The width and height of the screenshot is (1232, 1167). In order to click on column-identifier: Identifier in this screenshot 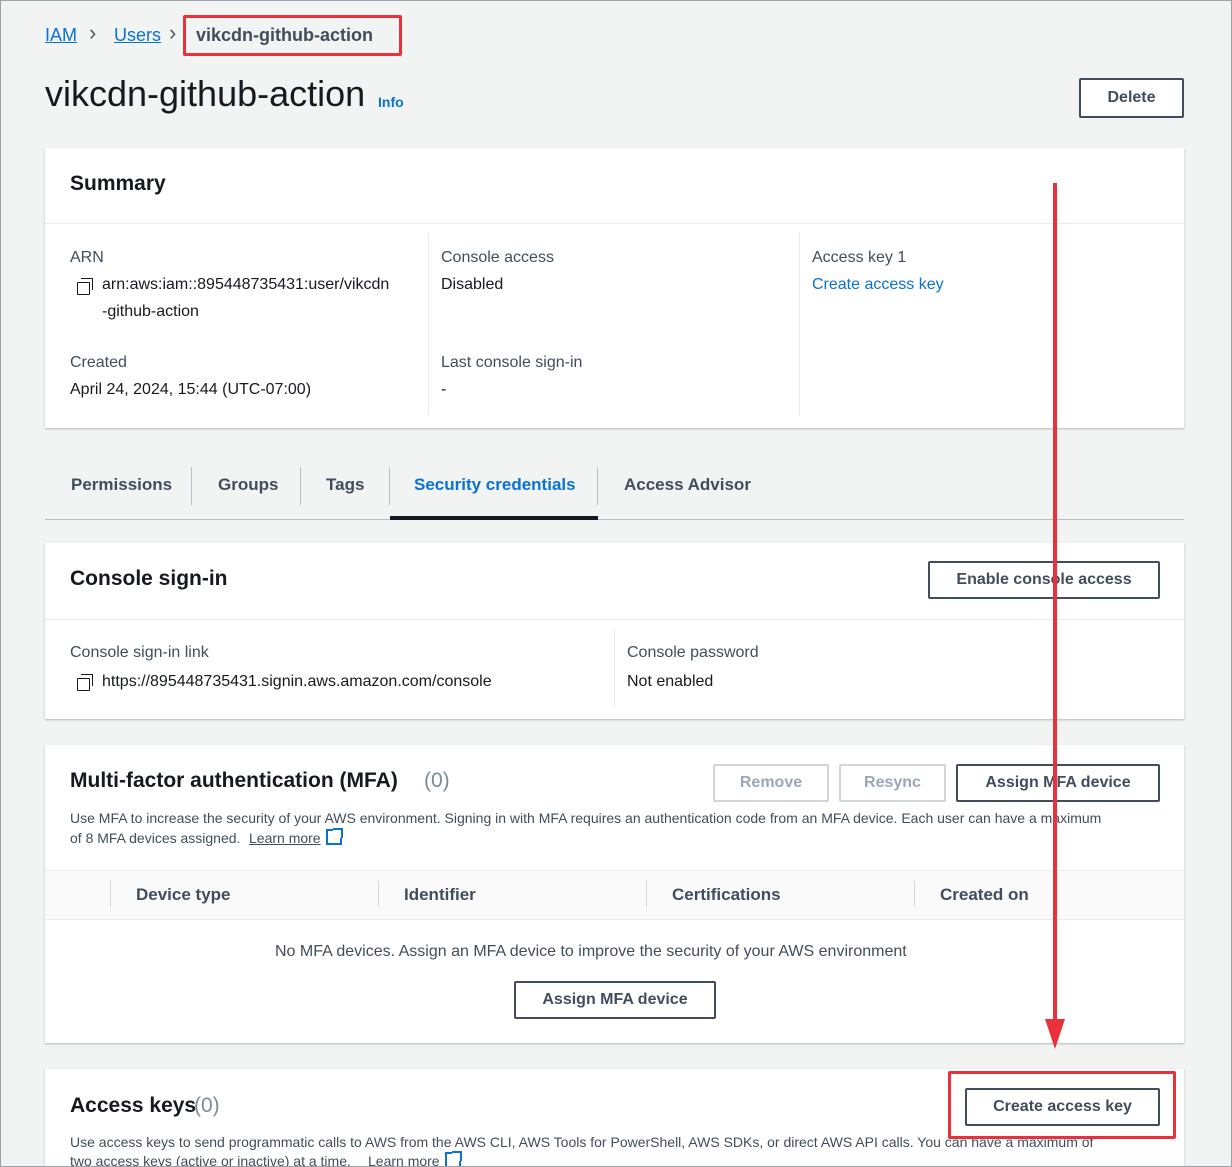, I will do `click(440, 895)`.